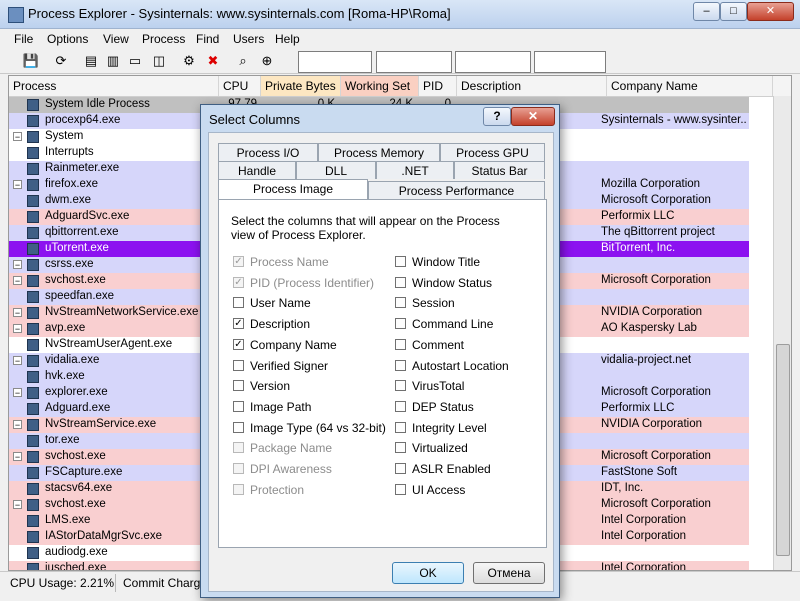 Image resolution: width=800 pixels, height=601 pixels. What do you see at coordinates (706, 11) in the screenshot?
I see `minimize-button: –` at bounding box center [706, 11].